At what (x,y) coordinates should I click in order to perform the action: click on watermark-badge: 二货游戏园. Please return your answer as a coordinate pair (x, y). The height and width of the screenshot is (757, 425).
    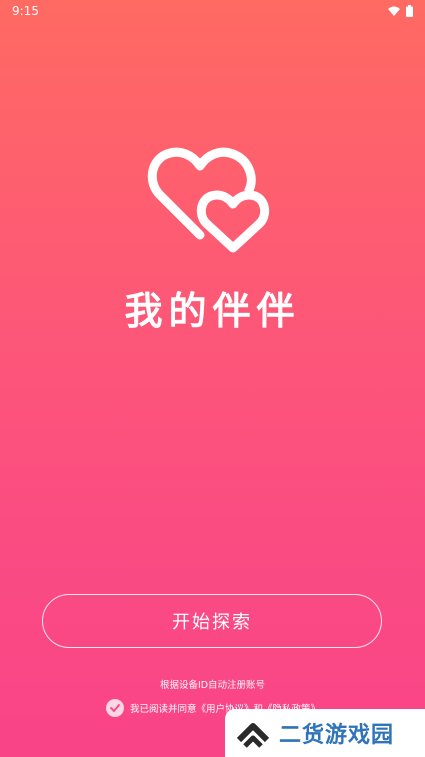
    Looking at the image, I should click on (325, 733).